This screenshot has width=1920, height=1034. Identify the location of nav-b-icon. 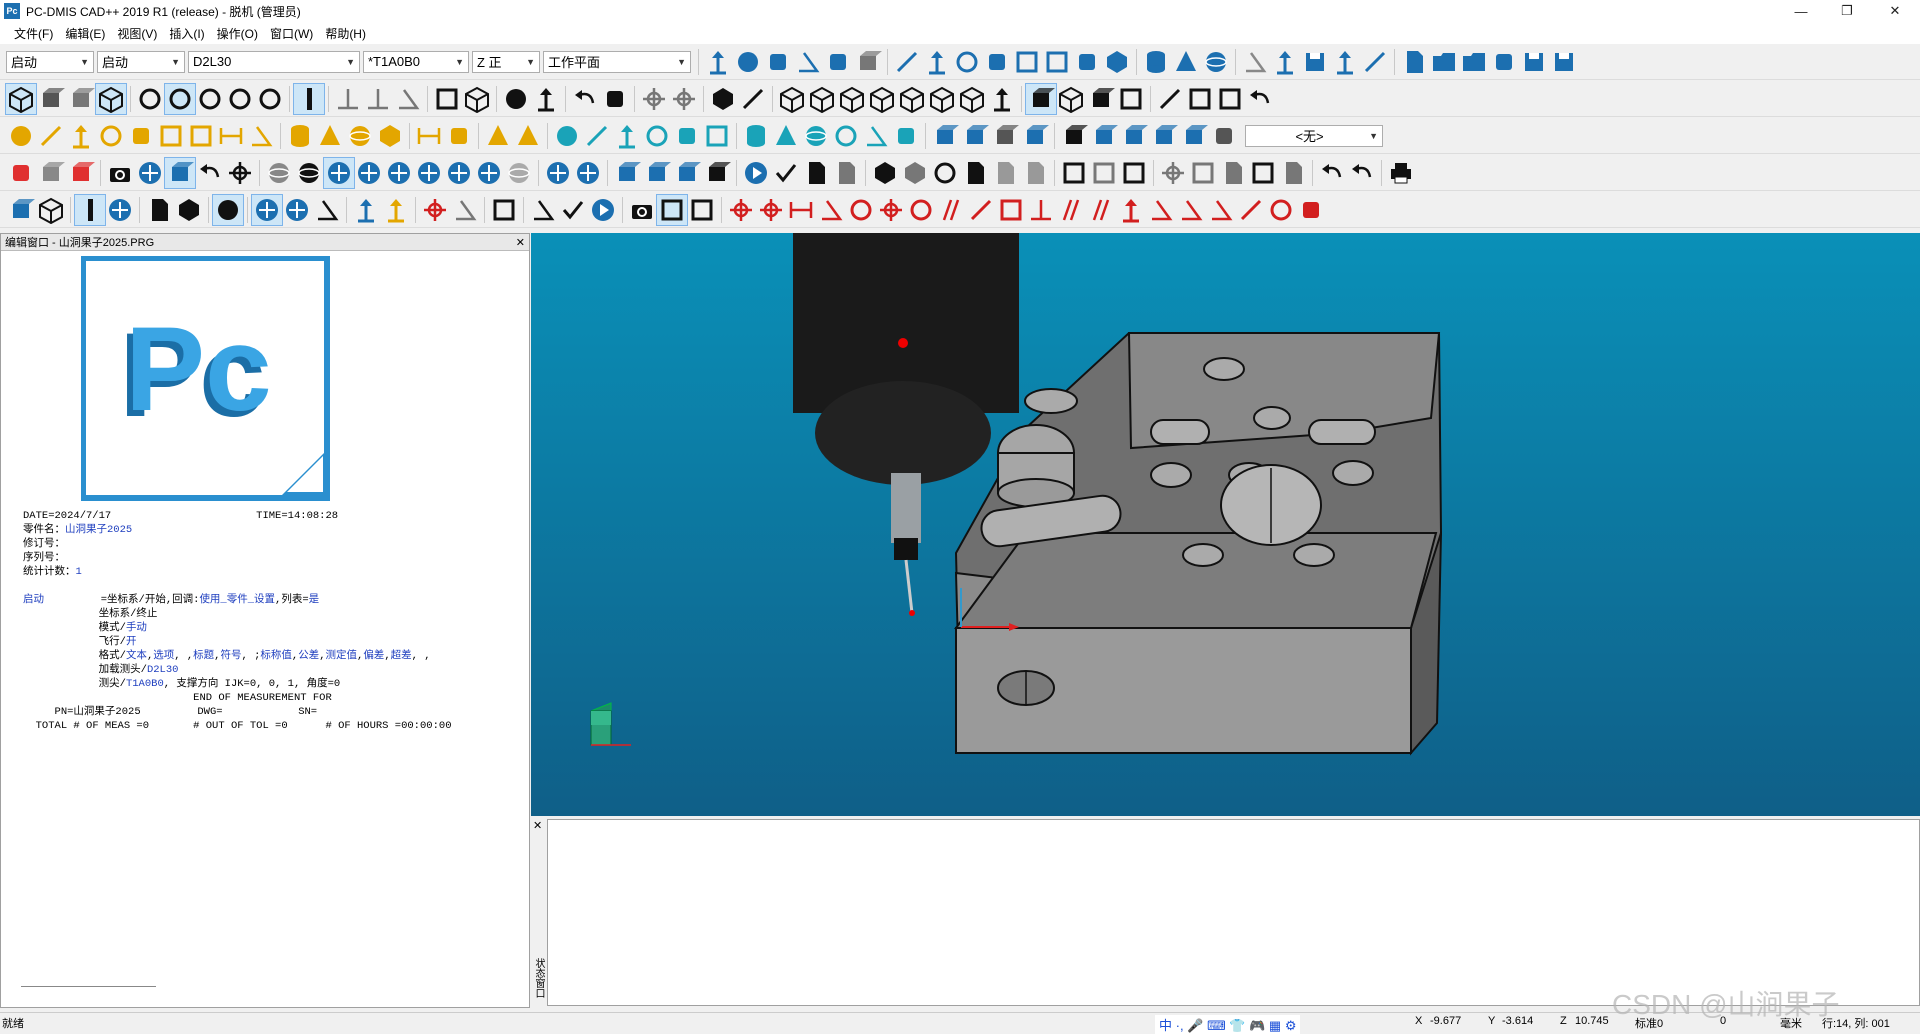
(588, 173).